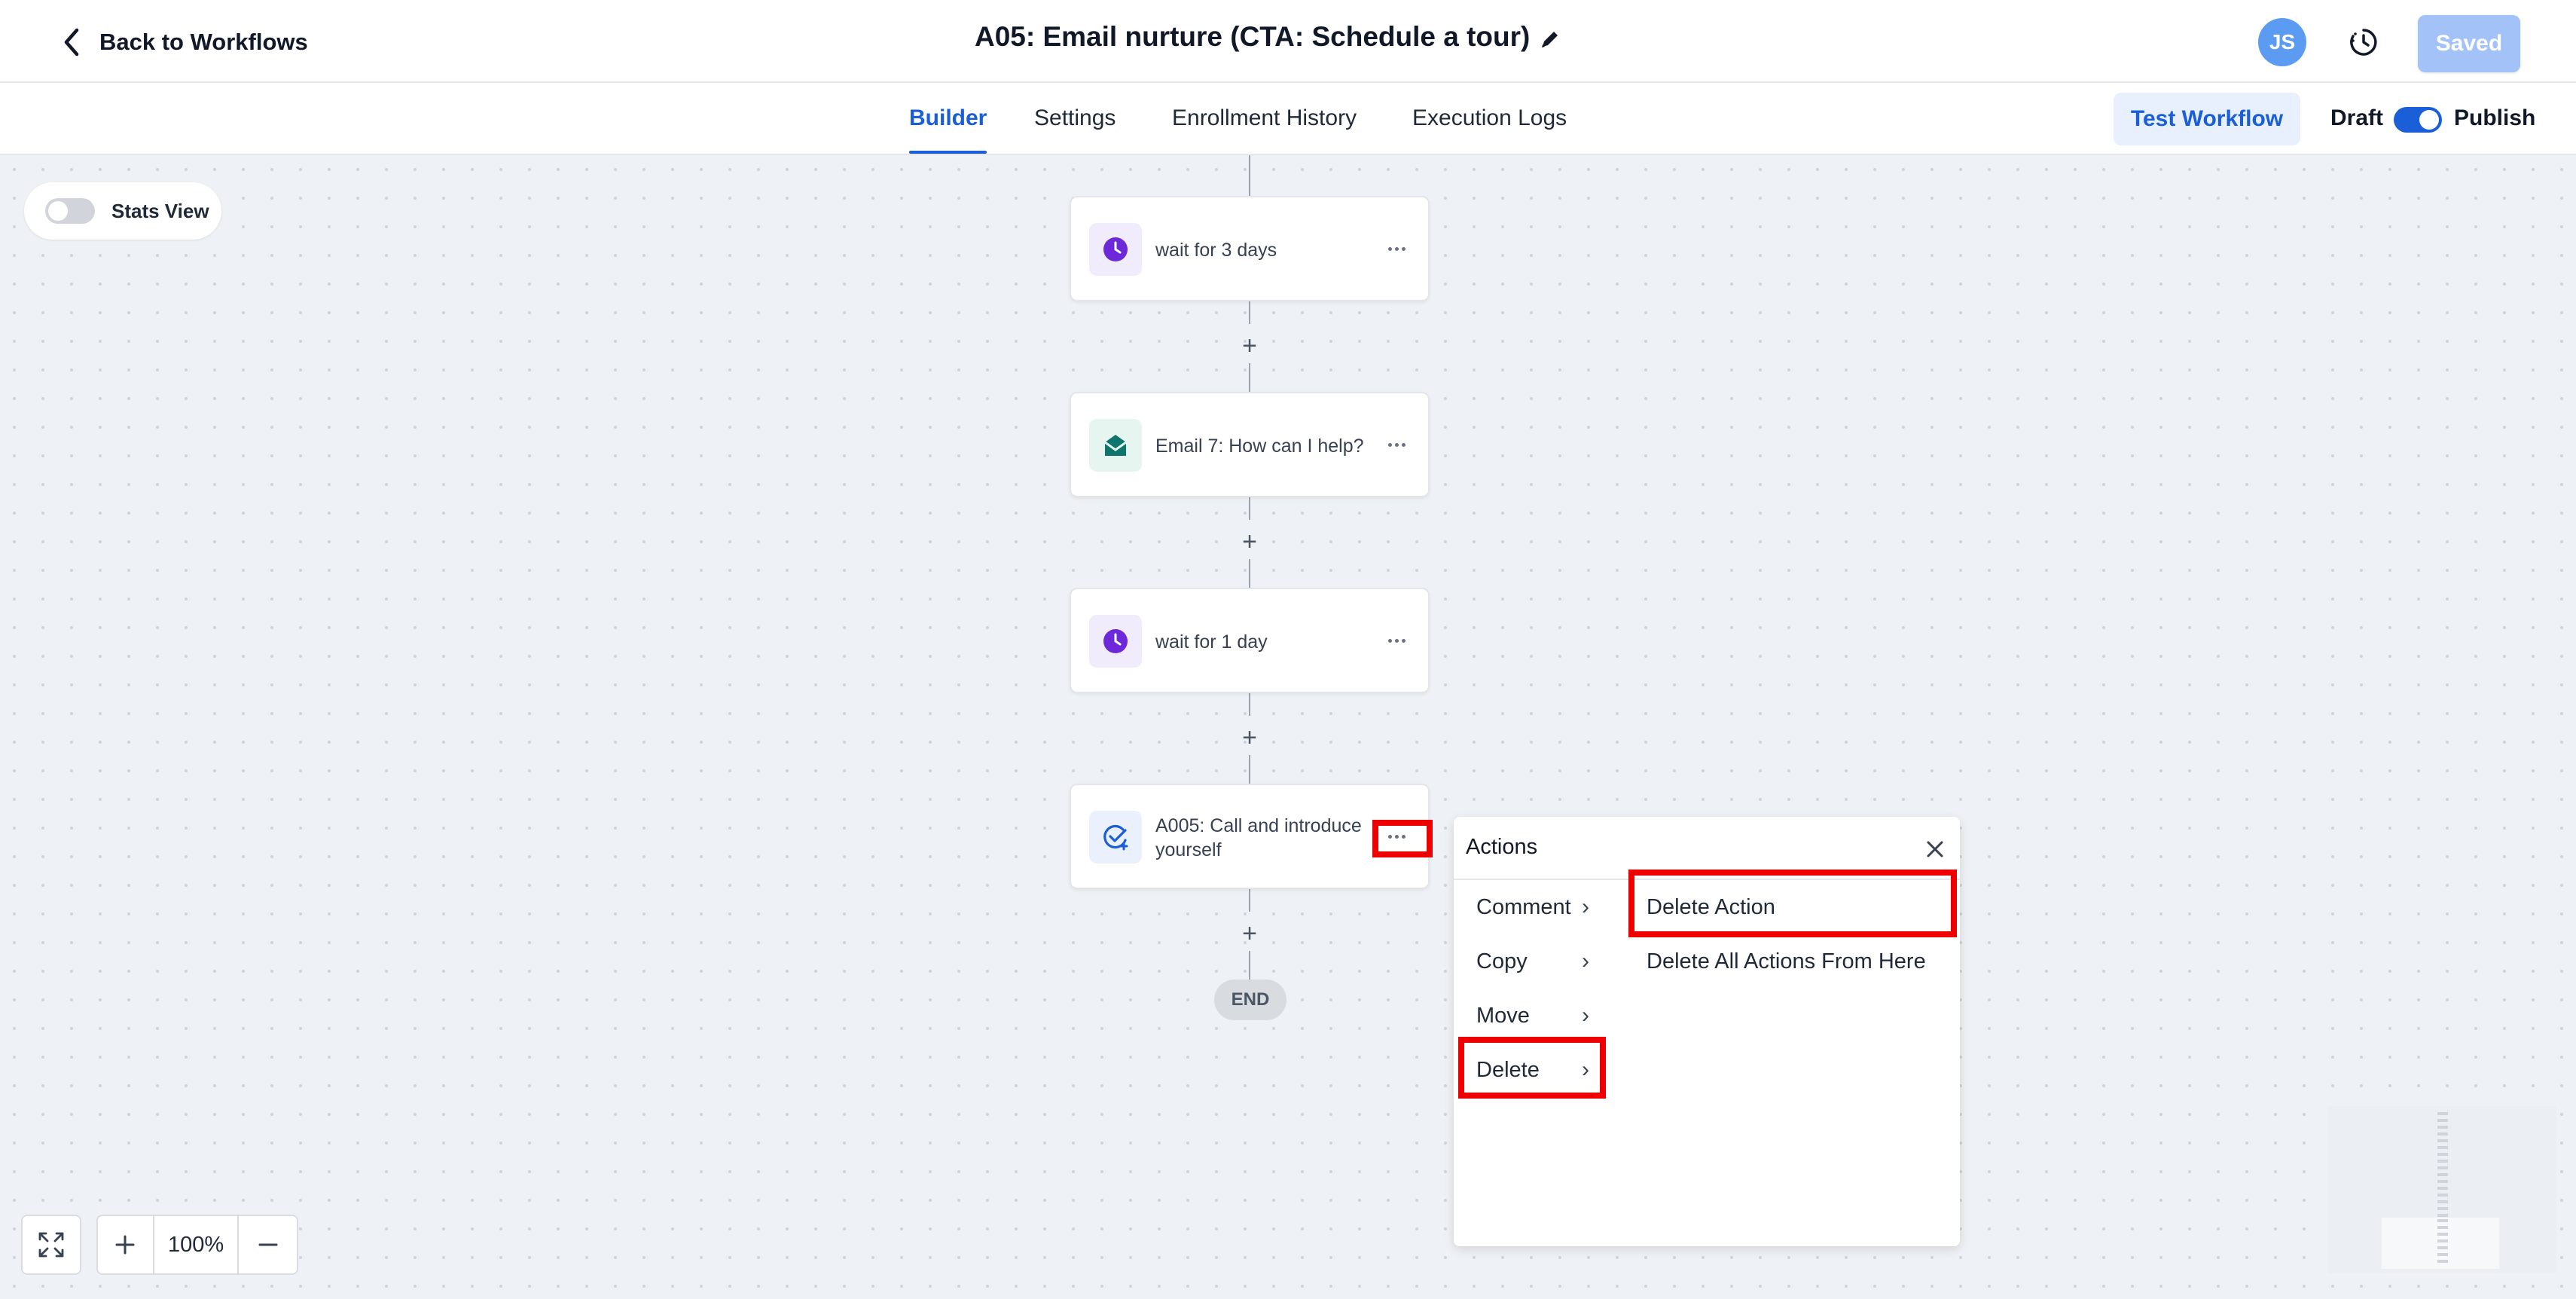  I want to click on minimap, so click(2442, 1189).